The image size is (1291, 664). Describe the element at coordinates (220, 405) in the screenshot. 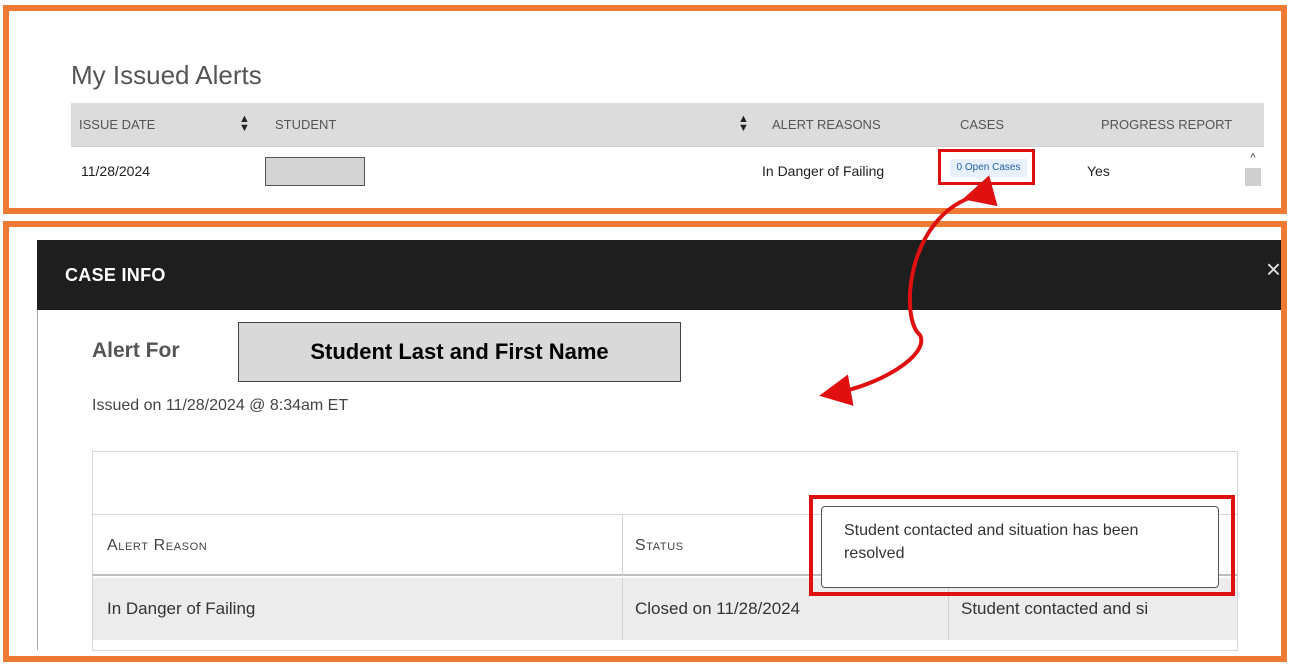

I see `issued-on-text: Issued on 11/28/2024 @ 8:34am ET` at that location.